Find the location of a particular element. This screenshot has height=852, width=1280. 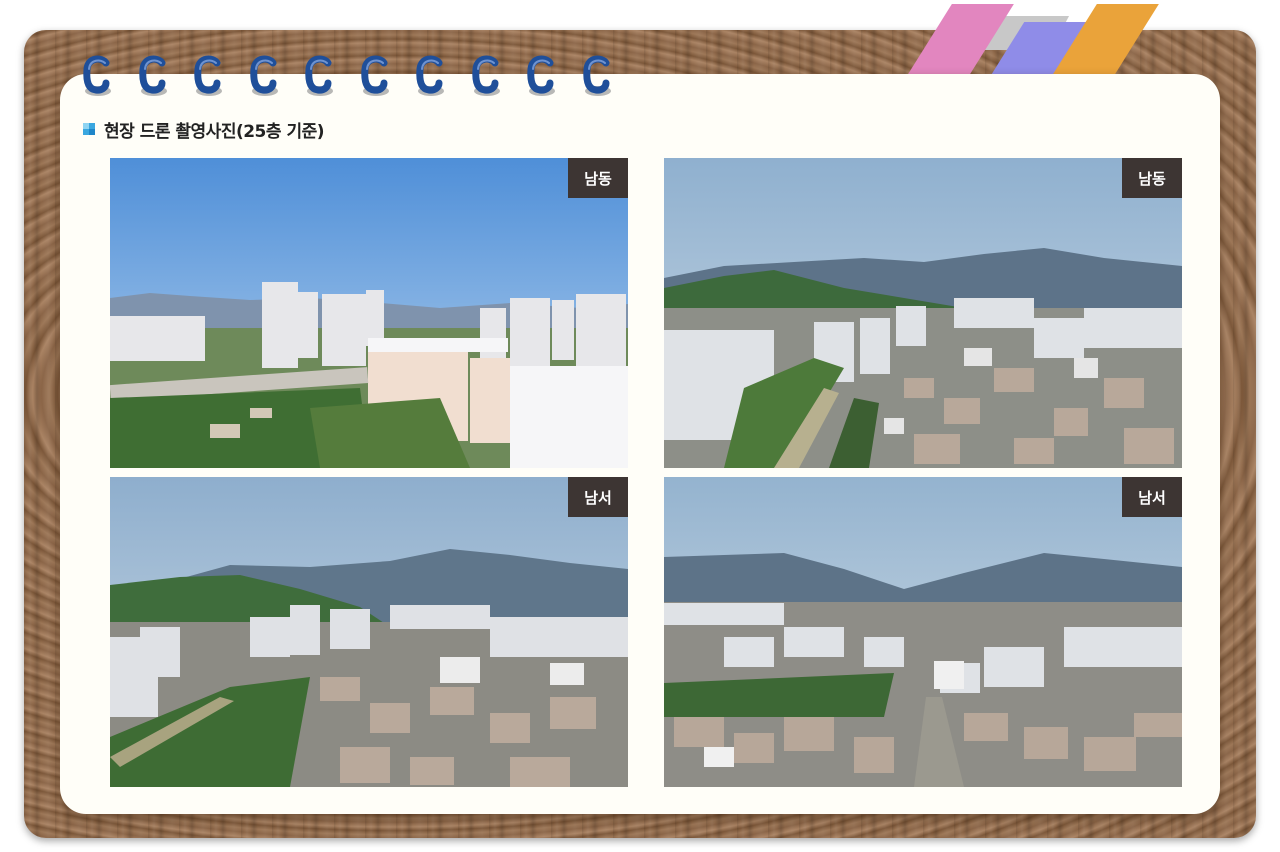

drone-aerial-apartment-complex-photo is located at coordinates (369, 313).